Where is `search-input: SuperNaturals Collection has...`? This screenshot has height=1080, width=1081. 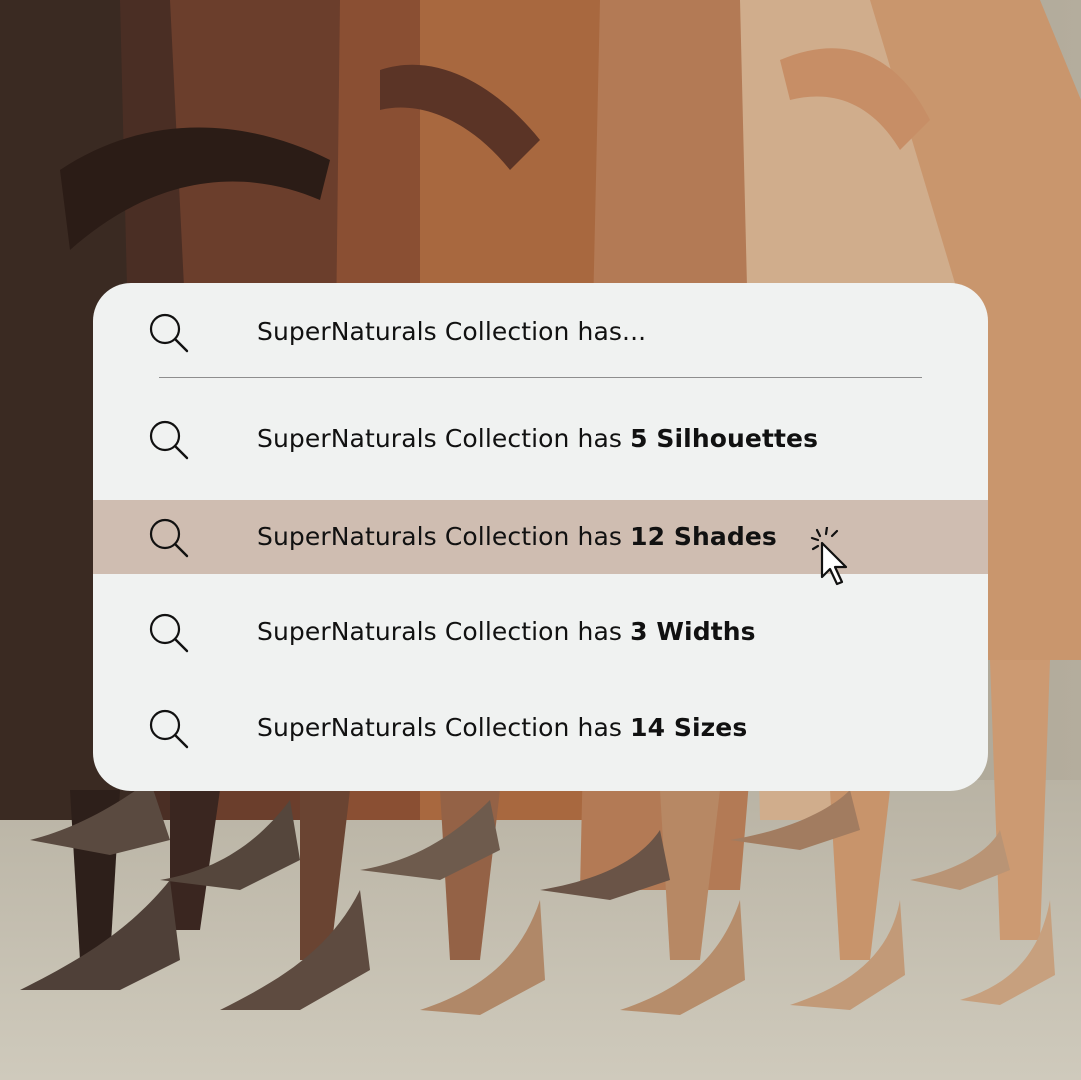 search-input: SuperNaturals Collection has... is located at coordinates (540, 332).